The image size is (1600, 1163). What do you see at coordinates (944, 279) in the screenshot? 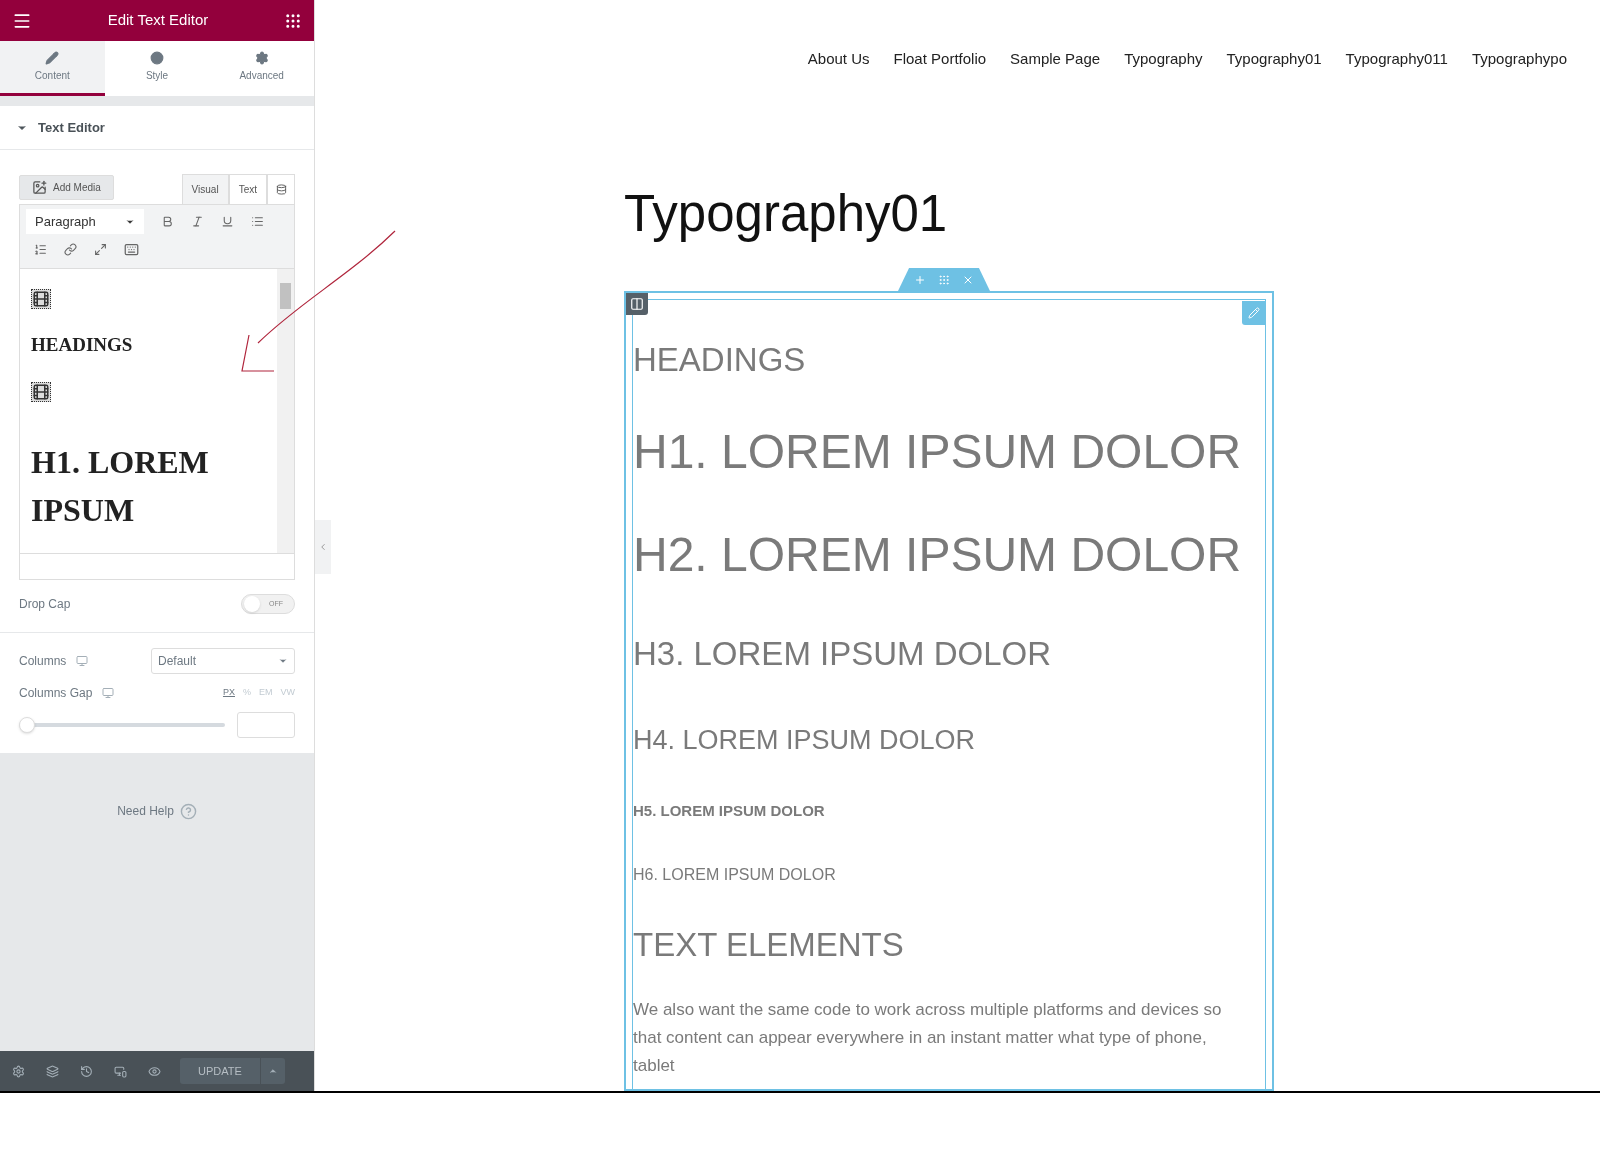
I see `drag-icon` at bounding box center [944, 279].